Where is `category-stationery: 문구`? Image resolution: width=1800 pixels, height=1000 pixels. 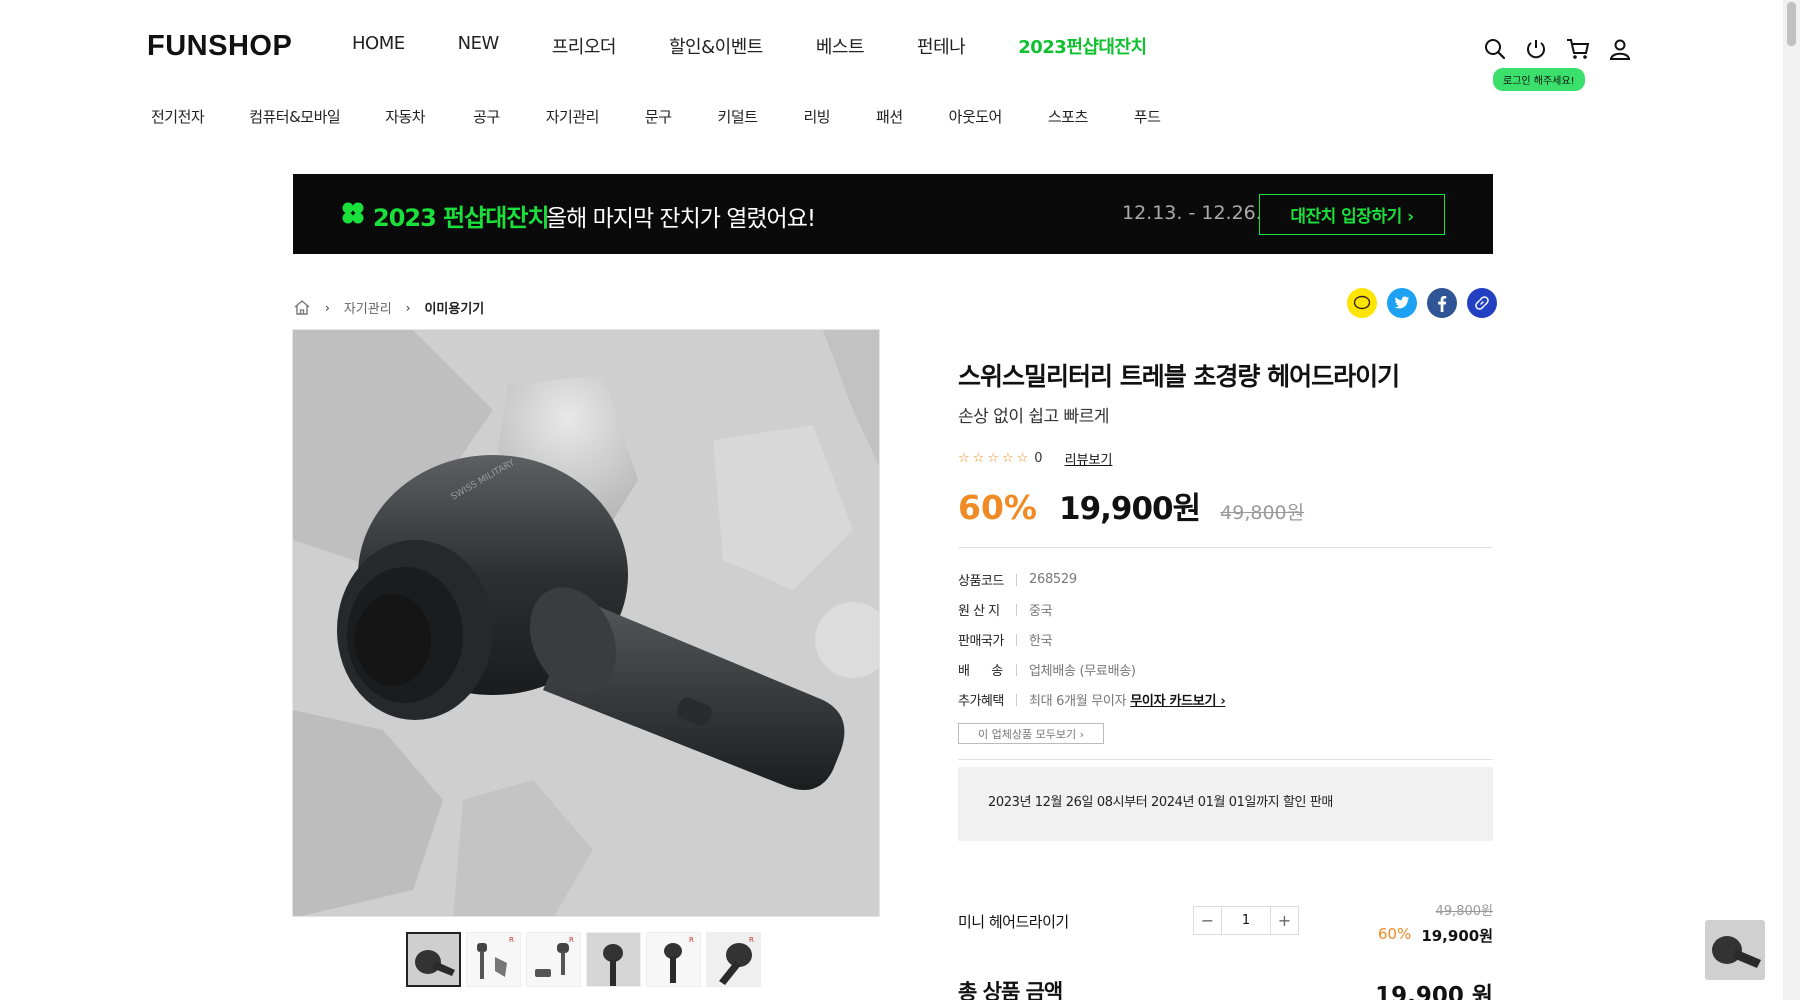 category-stationery: 문구 is located at coordinates (658, 116).